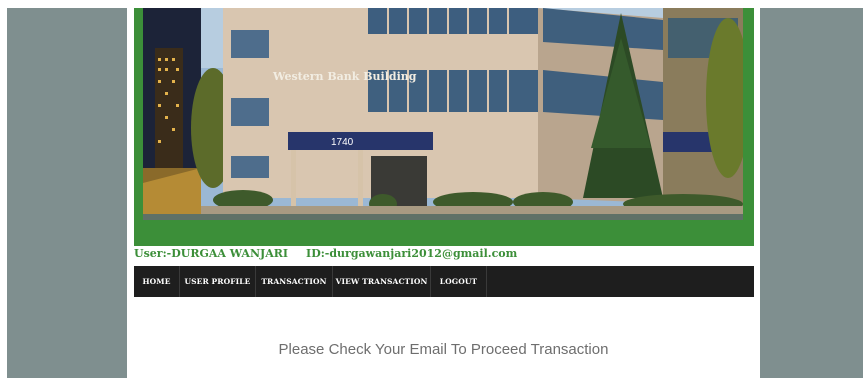 Image resolution: width=867 pixels, height=378 pixels. Describe the element at coordinates (294, 281) in the screenshot. I see `nav-transaction: TRANSACTION` at that location.